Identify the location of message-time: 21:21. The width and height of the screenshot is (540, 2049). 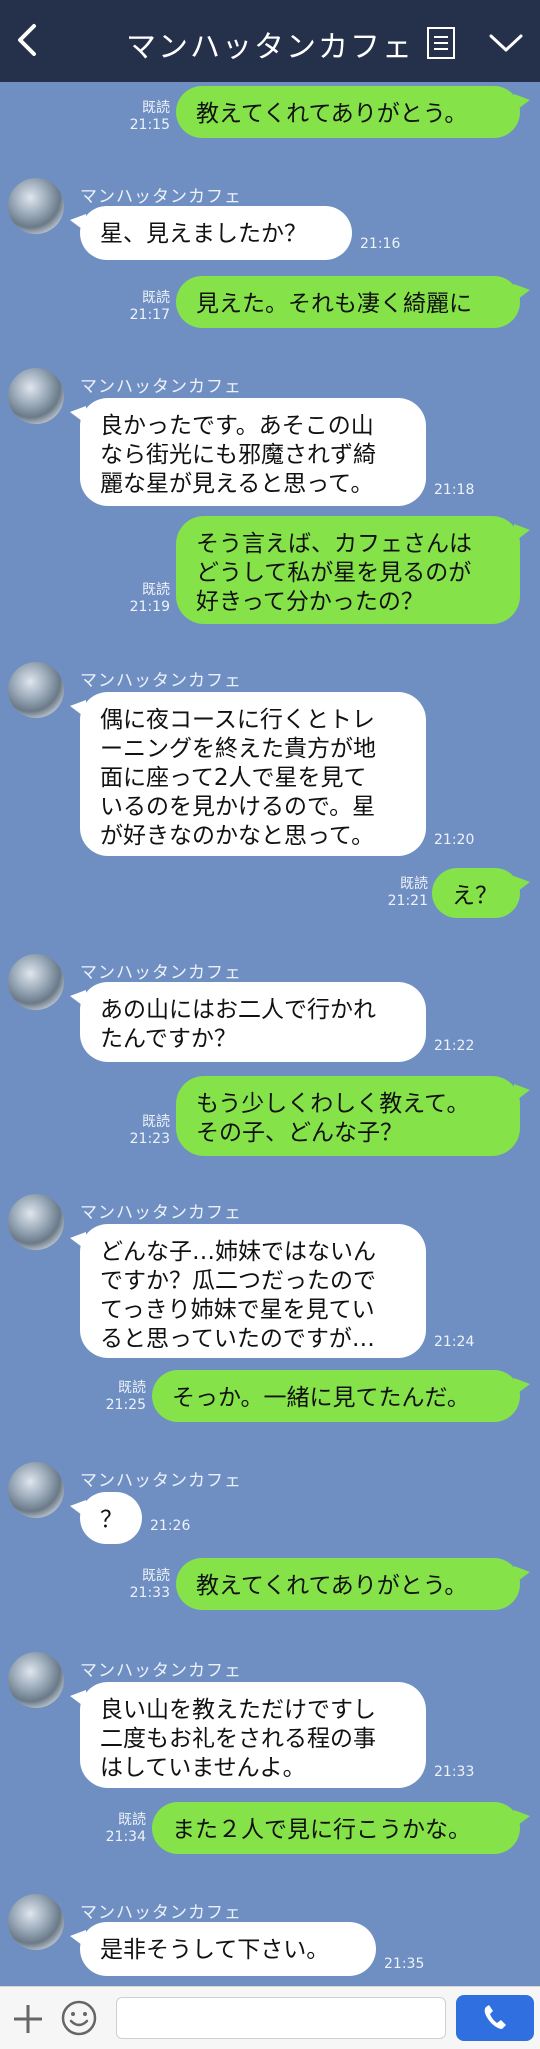
(407, 901).